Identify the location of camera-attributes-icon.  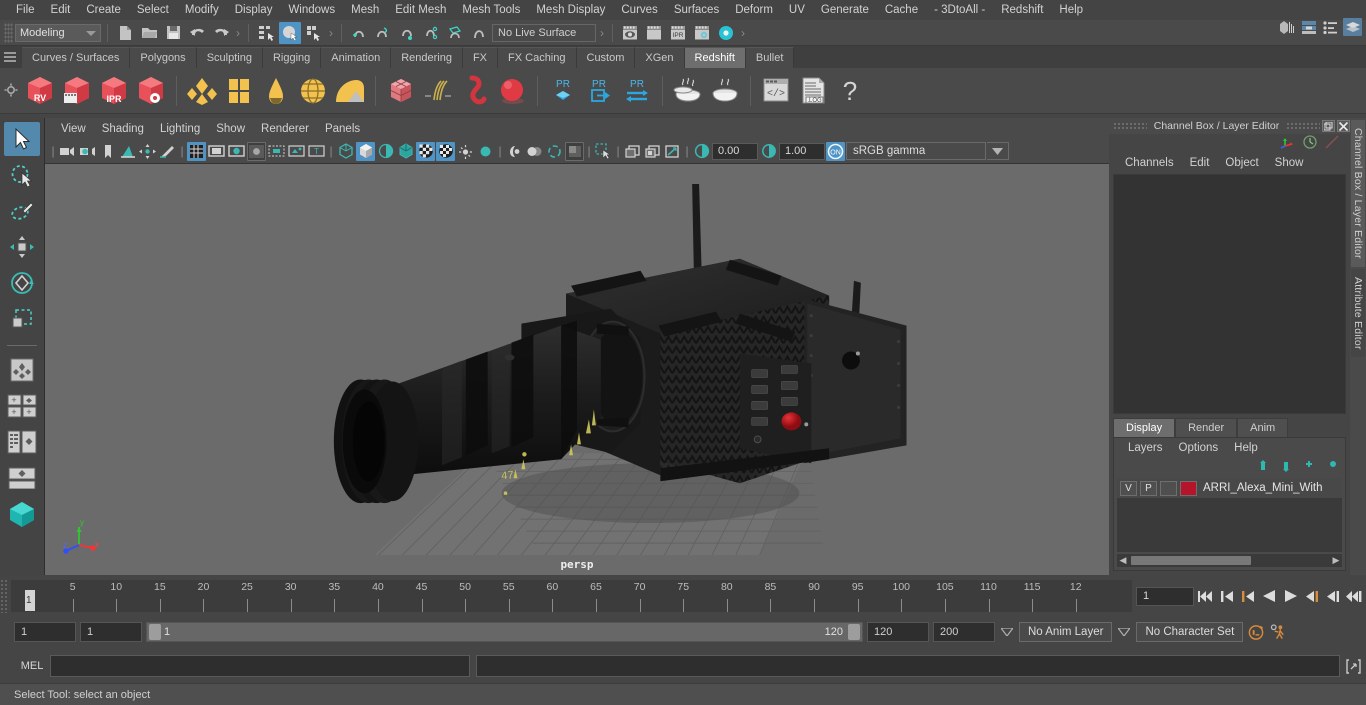
(87, 151).